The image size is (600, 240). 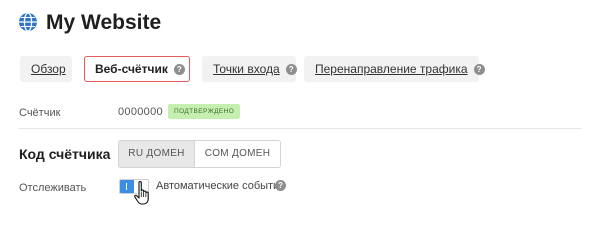 What do you see at coordinates (28, 22) in the screenshot?
I see `globe-icon` at bounding box center [28, 22].